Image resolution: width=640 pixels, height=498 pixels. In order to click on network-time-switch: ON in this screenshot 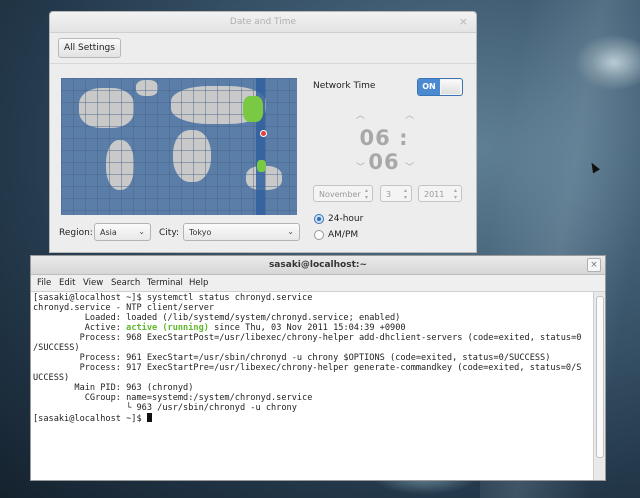, I will do `click(440, 87)`.